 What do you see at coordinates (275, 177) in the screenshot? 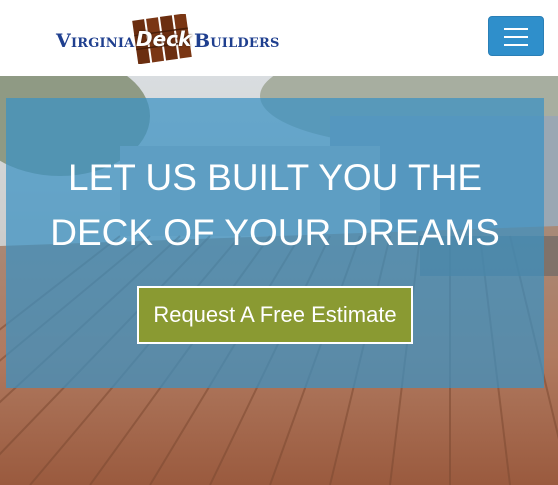
I see `headline-line-1: LET US BUILT YOU THE` at bounding box center [275, 177].